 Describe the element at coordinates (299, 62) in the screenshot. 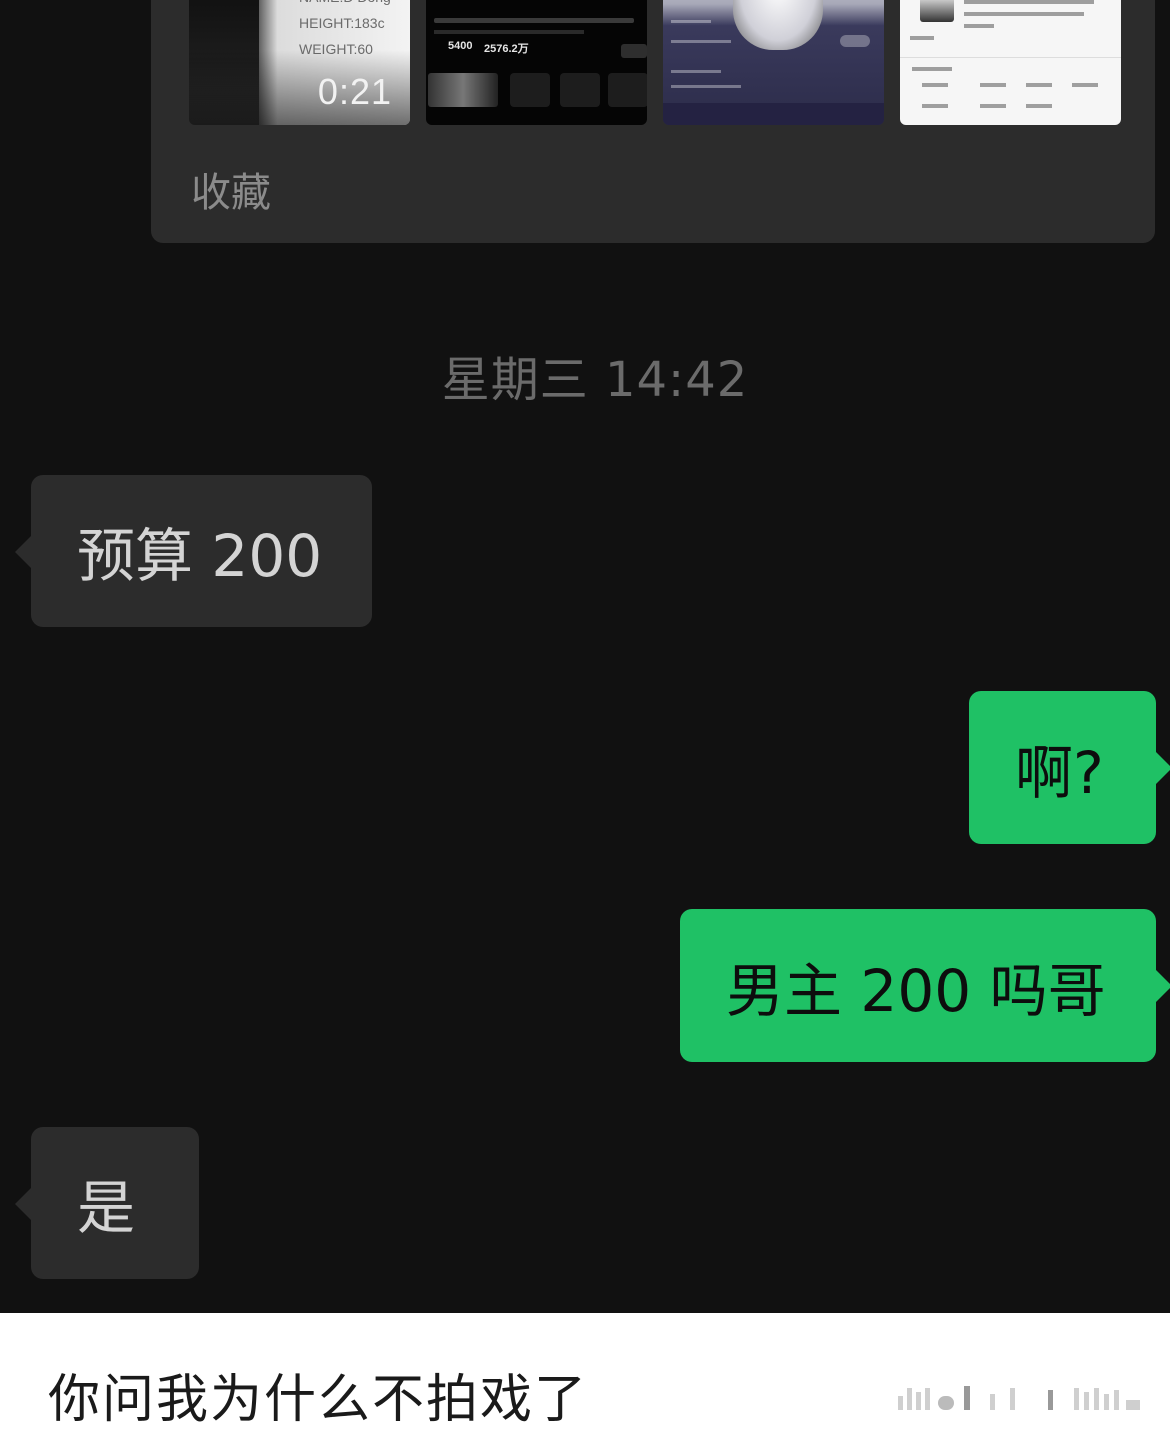

I see `video-thumbnail: NAME:D Dong HEIGHT:183c WEIGHT:60 0:21` at that location.